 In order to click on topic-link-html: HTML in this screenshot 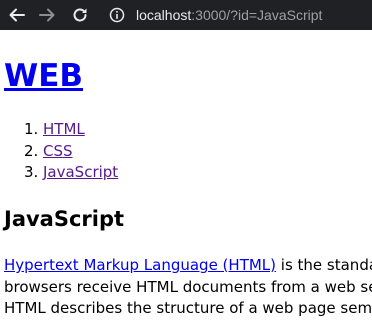, I will do `click(64, 129)`.